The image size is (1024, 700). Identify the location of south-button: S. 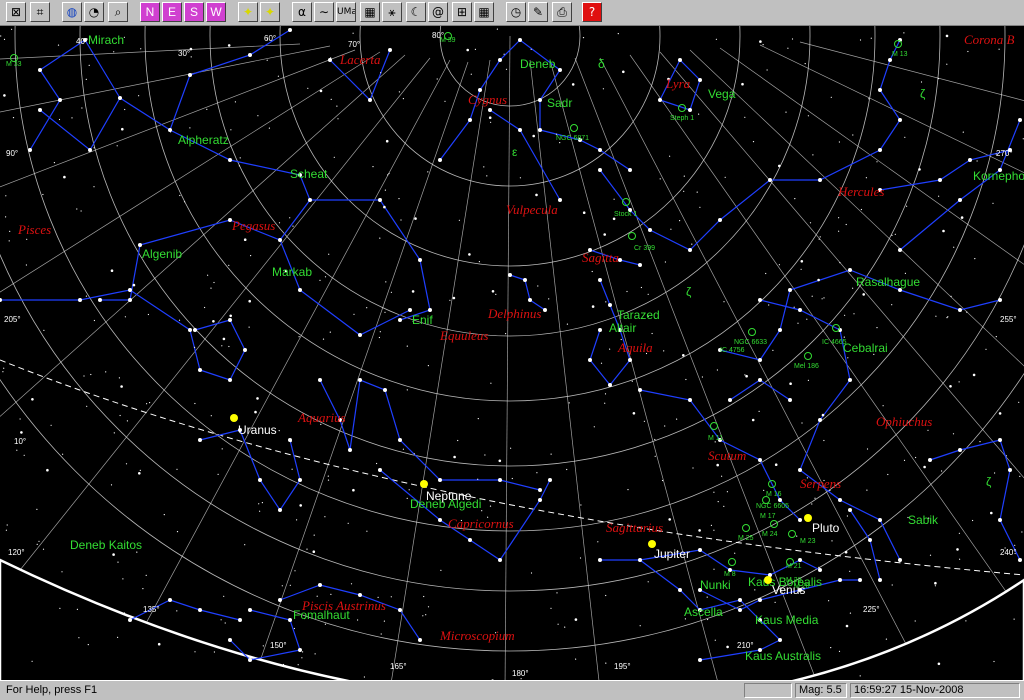
(194, 12).